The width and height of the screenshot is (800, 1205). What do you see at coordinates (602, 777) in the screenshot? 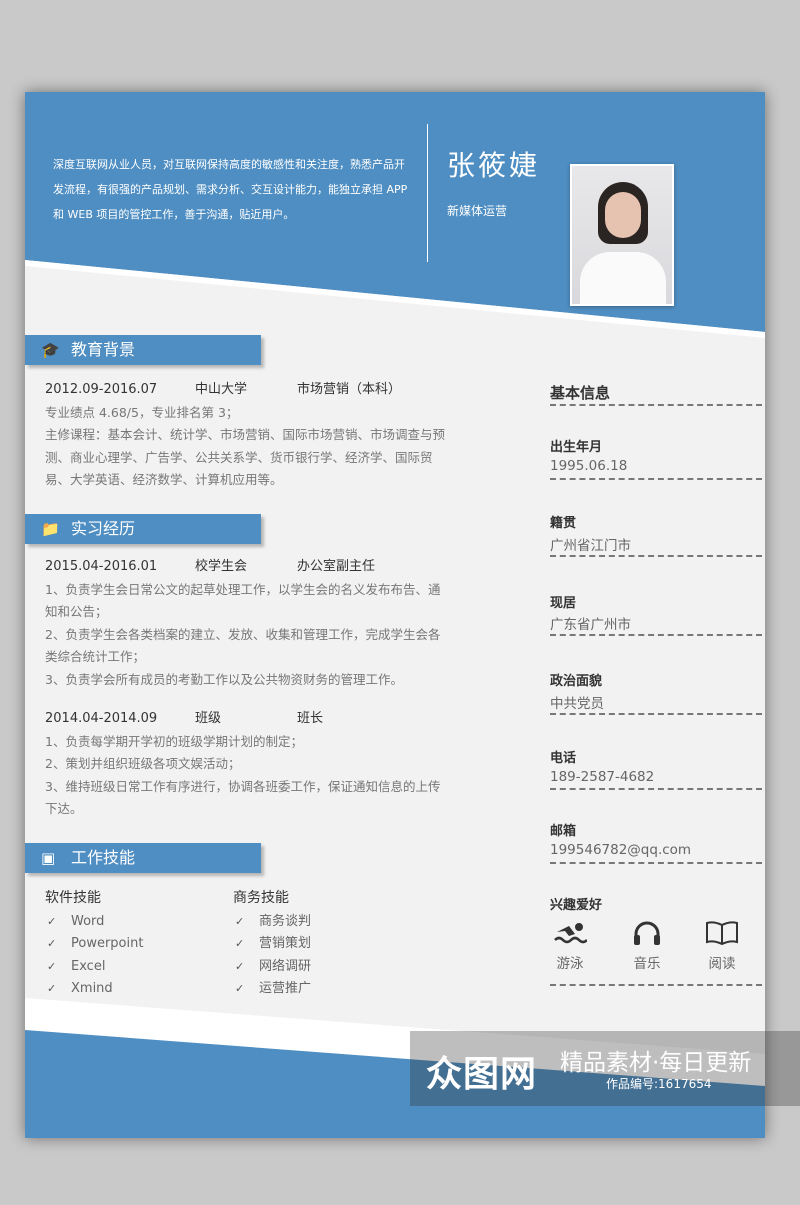
I see `info-value: 189-2587-4682` at bounding box center [602, 777].